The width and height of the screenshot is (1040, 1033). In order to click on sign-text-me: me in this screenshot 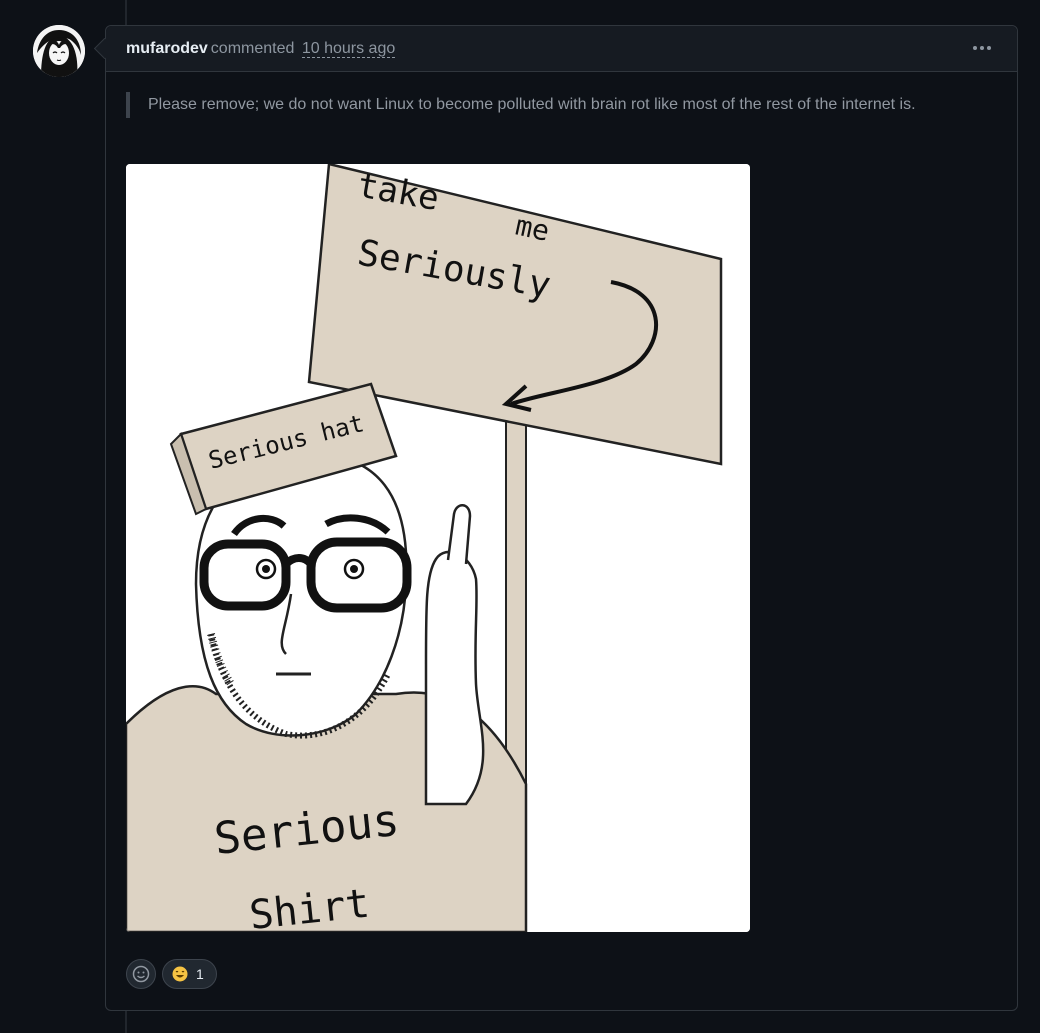, I will do `click(533, 228)`.